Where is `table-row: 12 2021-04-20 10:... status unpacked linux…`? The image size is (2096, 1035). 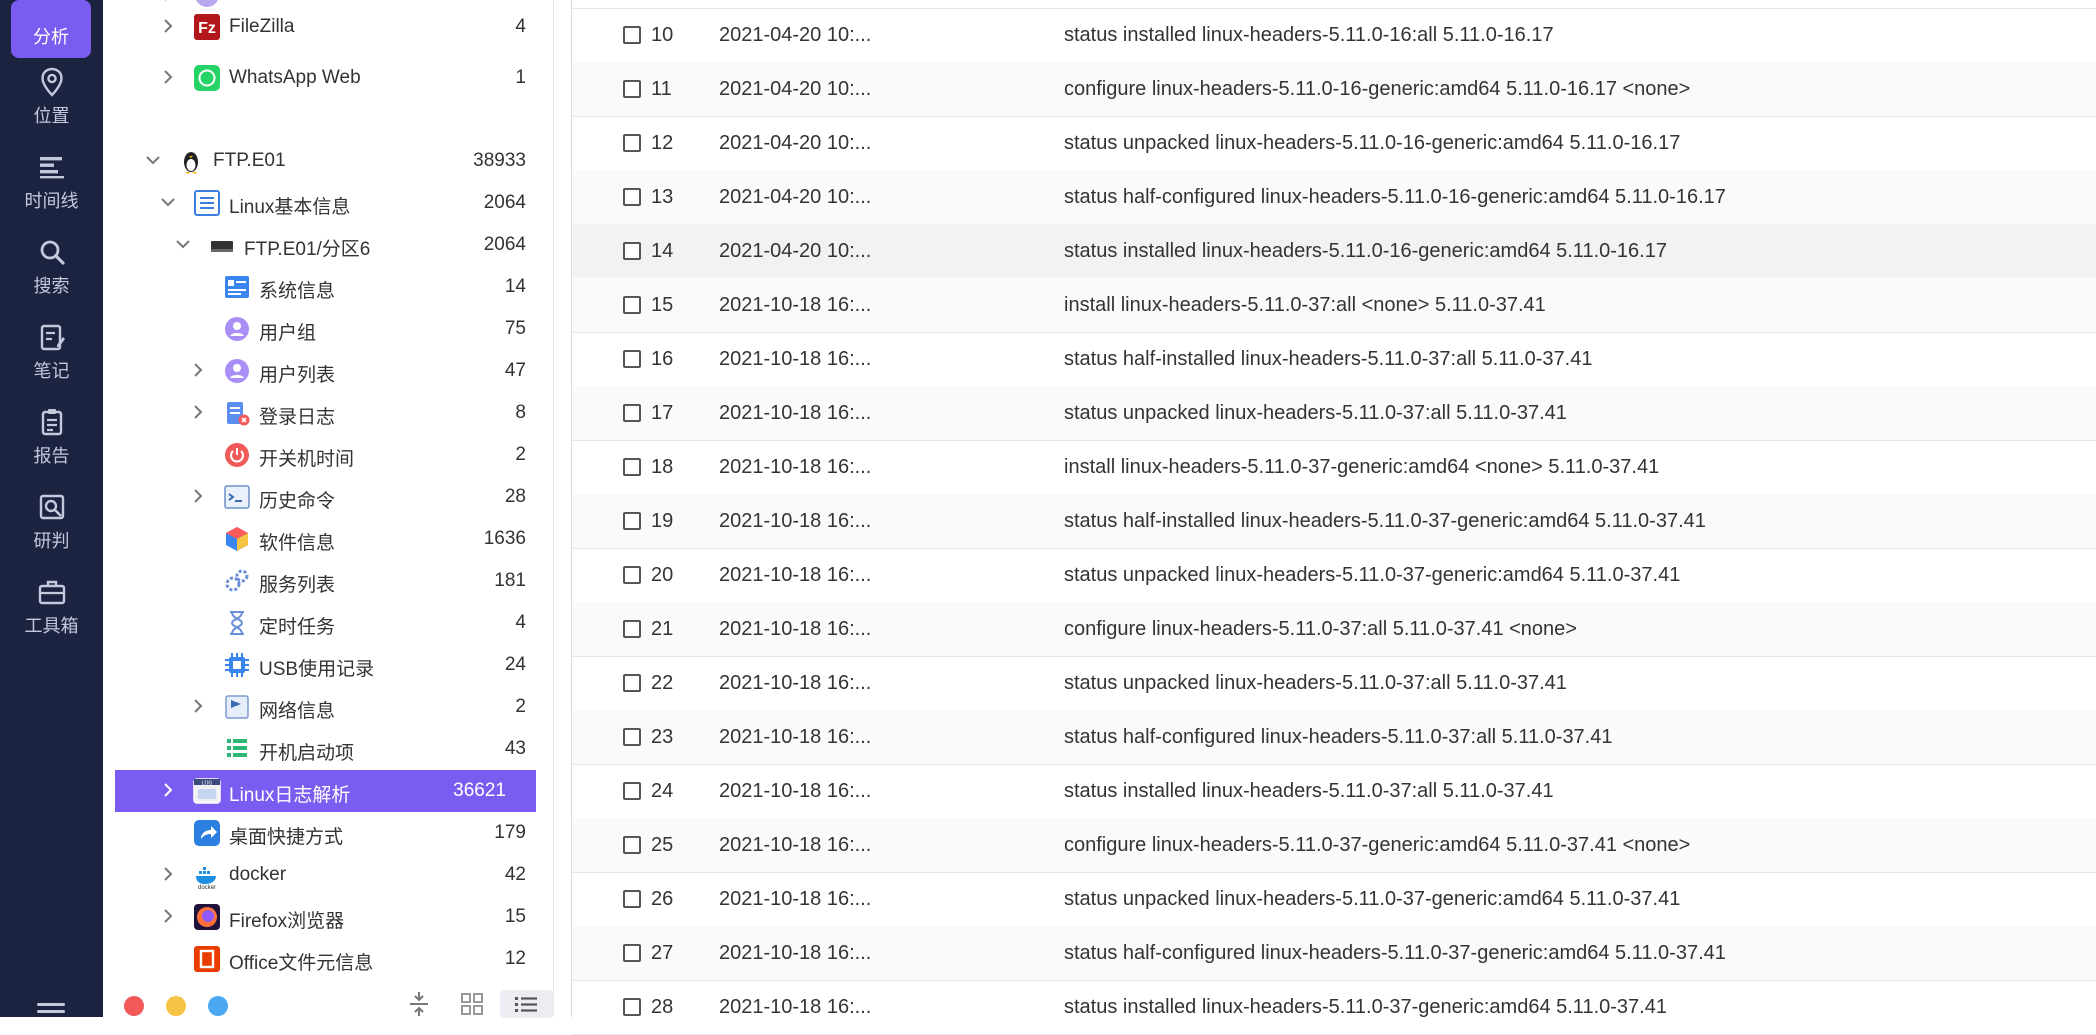 table-row: 12 2021-04-20 10:... status unpacked linux… is located at coordinates (1334, 143).